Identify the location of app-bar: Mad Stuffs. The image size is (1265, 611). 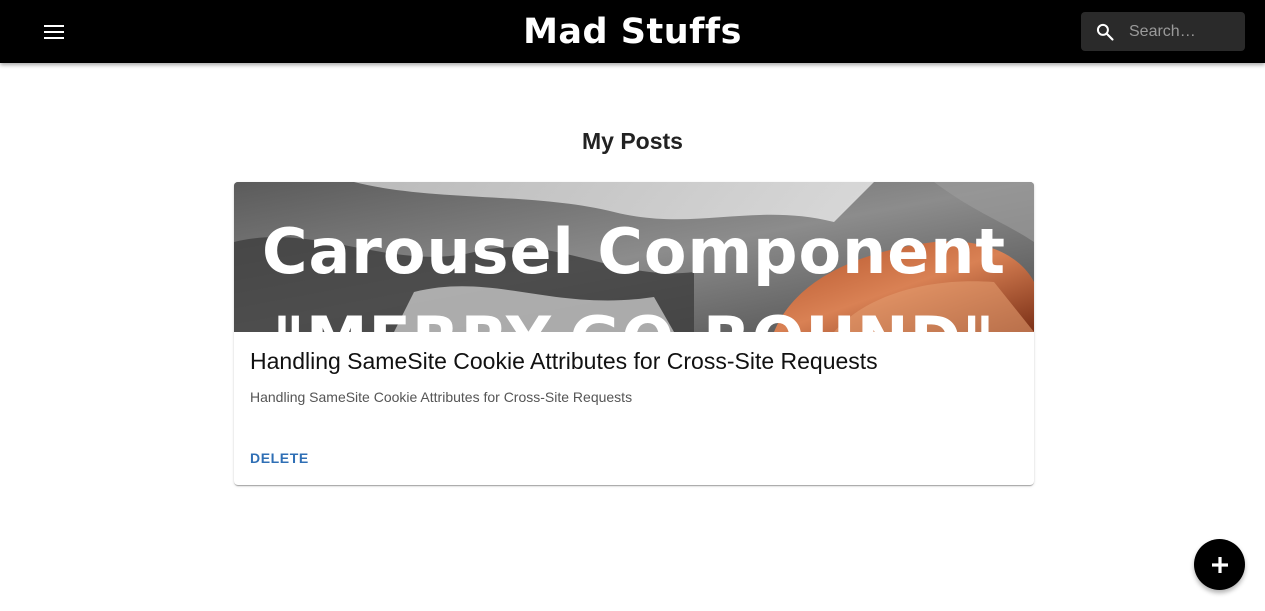
(632, 31).